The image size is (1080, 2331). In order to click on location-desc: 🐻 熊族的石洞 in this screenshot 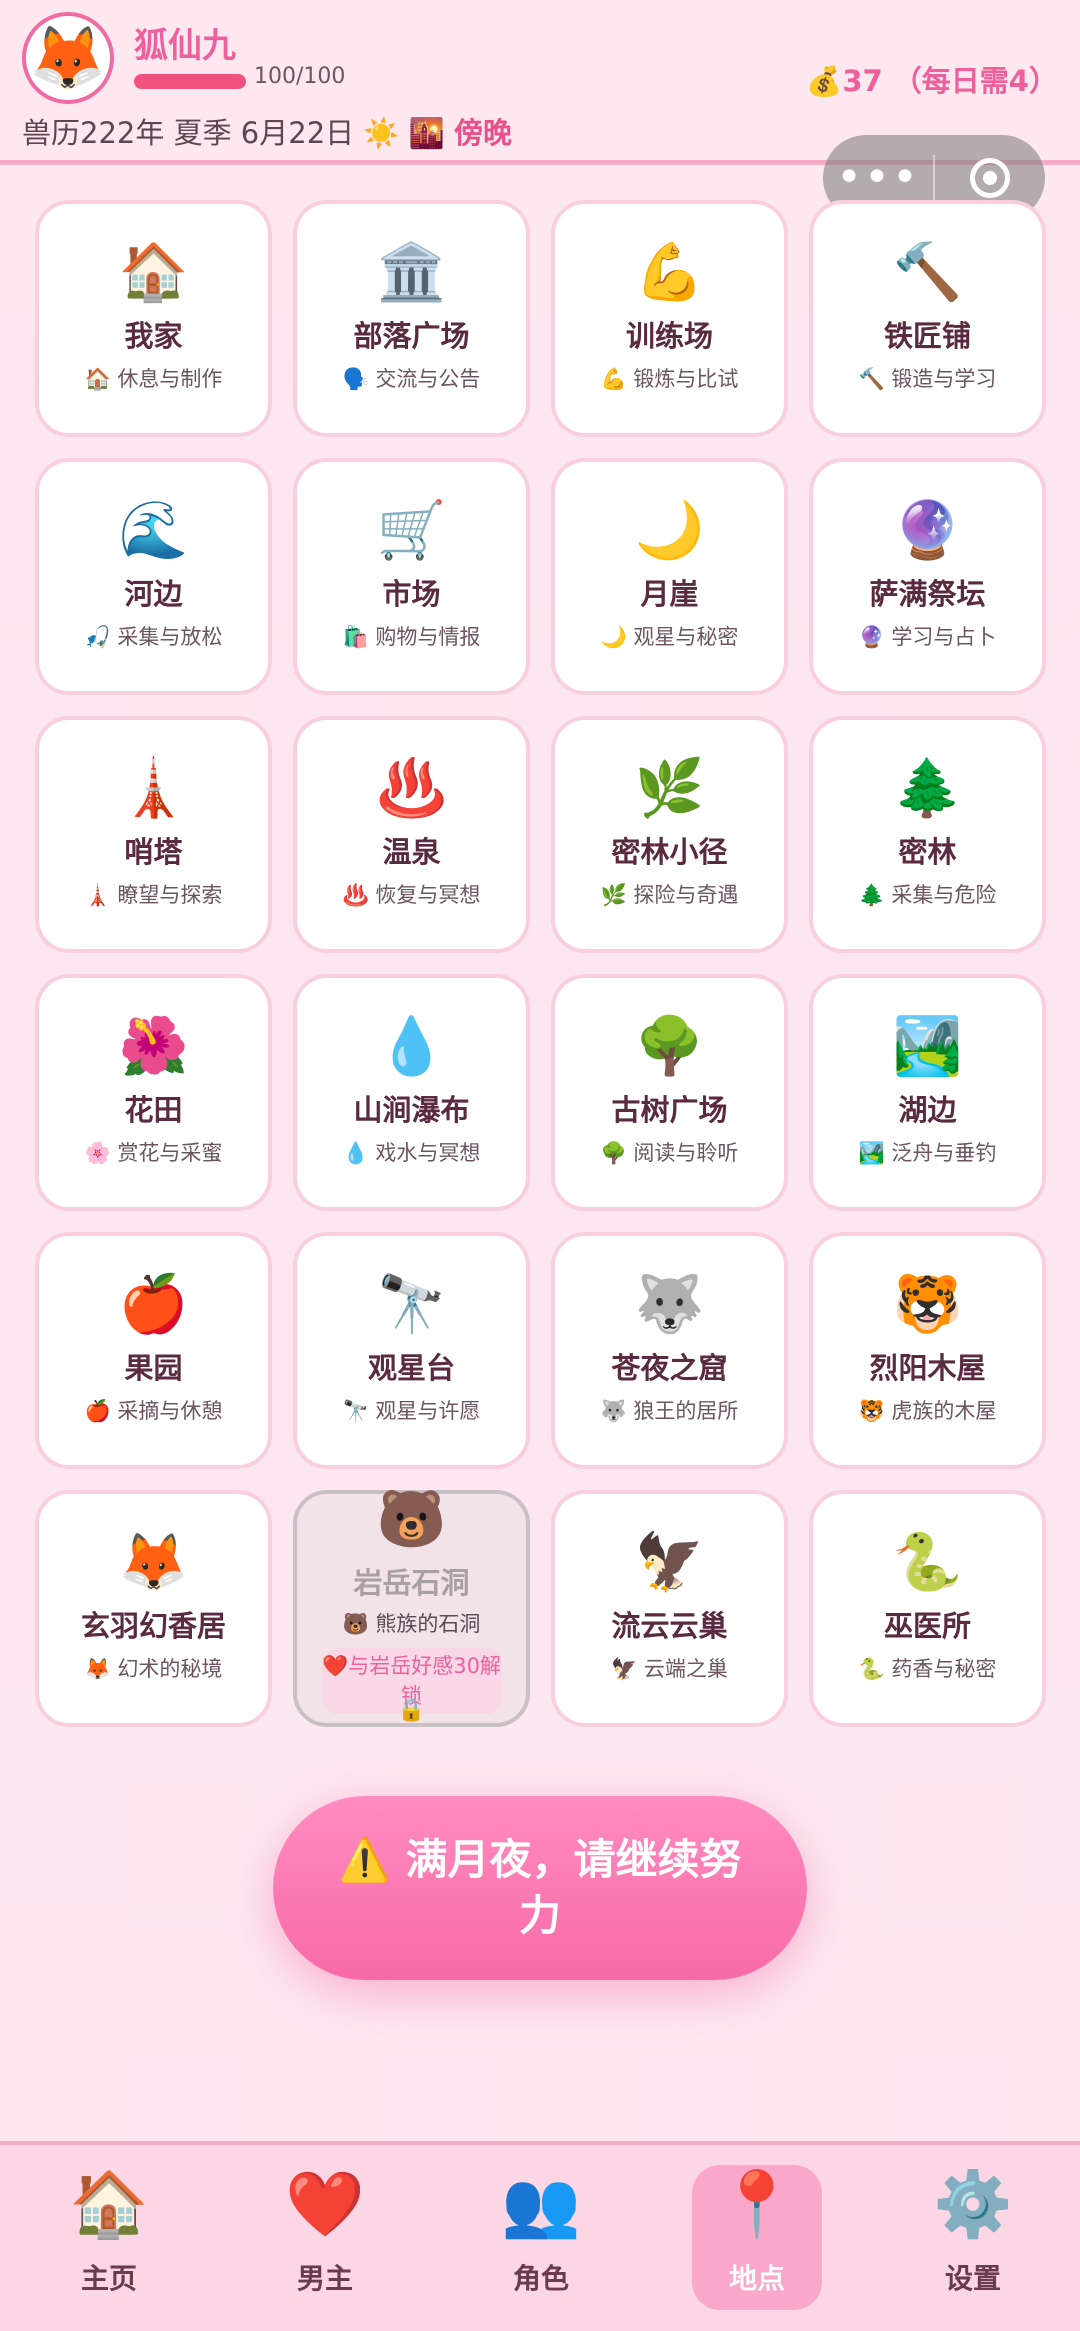, I will do `click(412, 1623)`.